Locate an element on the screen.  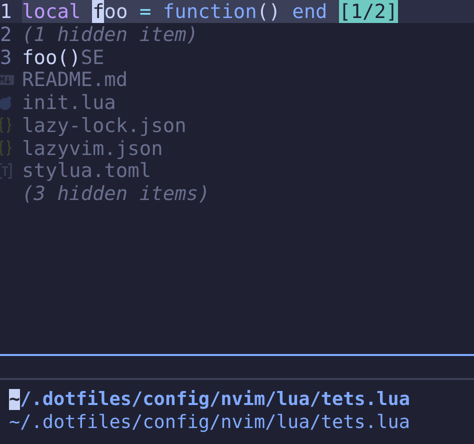
moon-icon is located at coordinates (6, 103).